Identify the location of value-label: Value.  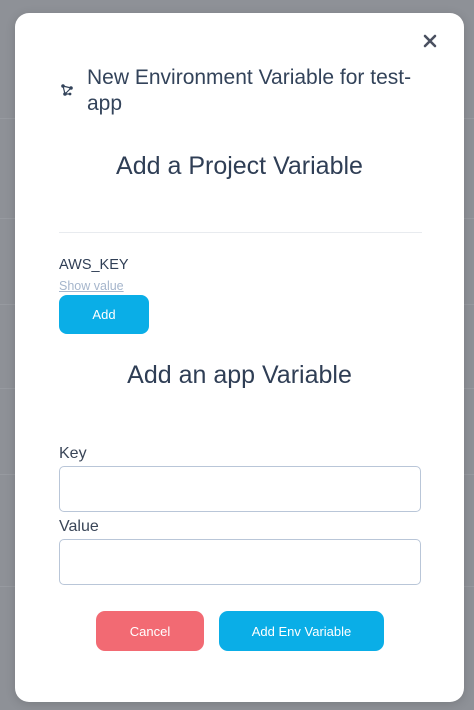
(79, 526).